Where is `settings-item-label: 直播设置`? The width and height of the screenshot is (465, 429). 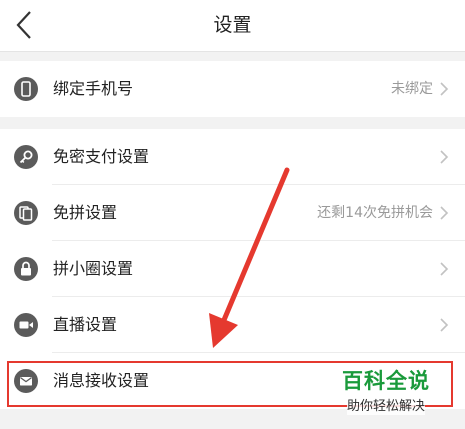
settings-item-label: 直播设置 is located at coordinates (85, 324).